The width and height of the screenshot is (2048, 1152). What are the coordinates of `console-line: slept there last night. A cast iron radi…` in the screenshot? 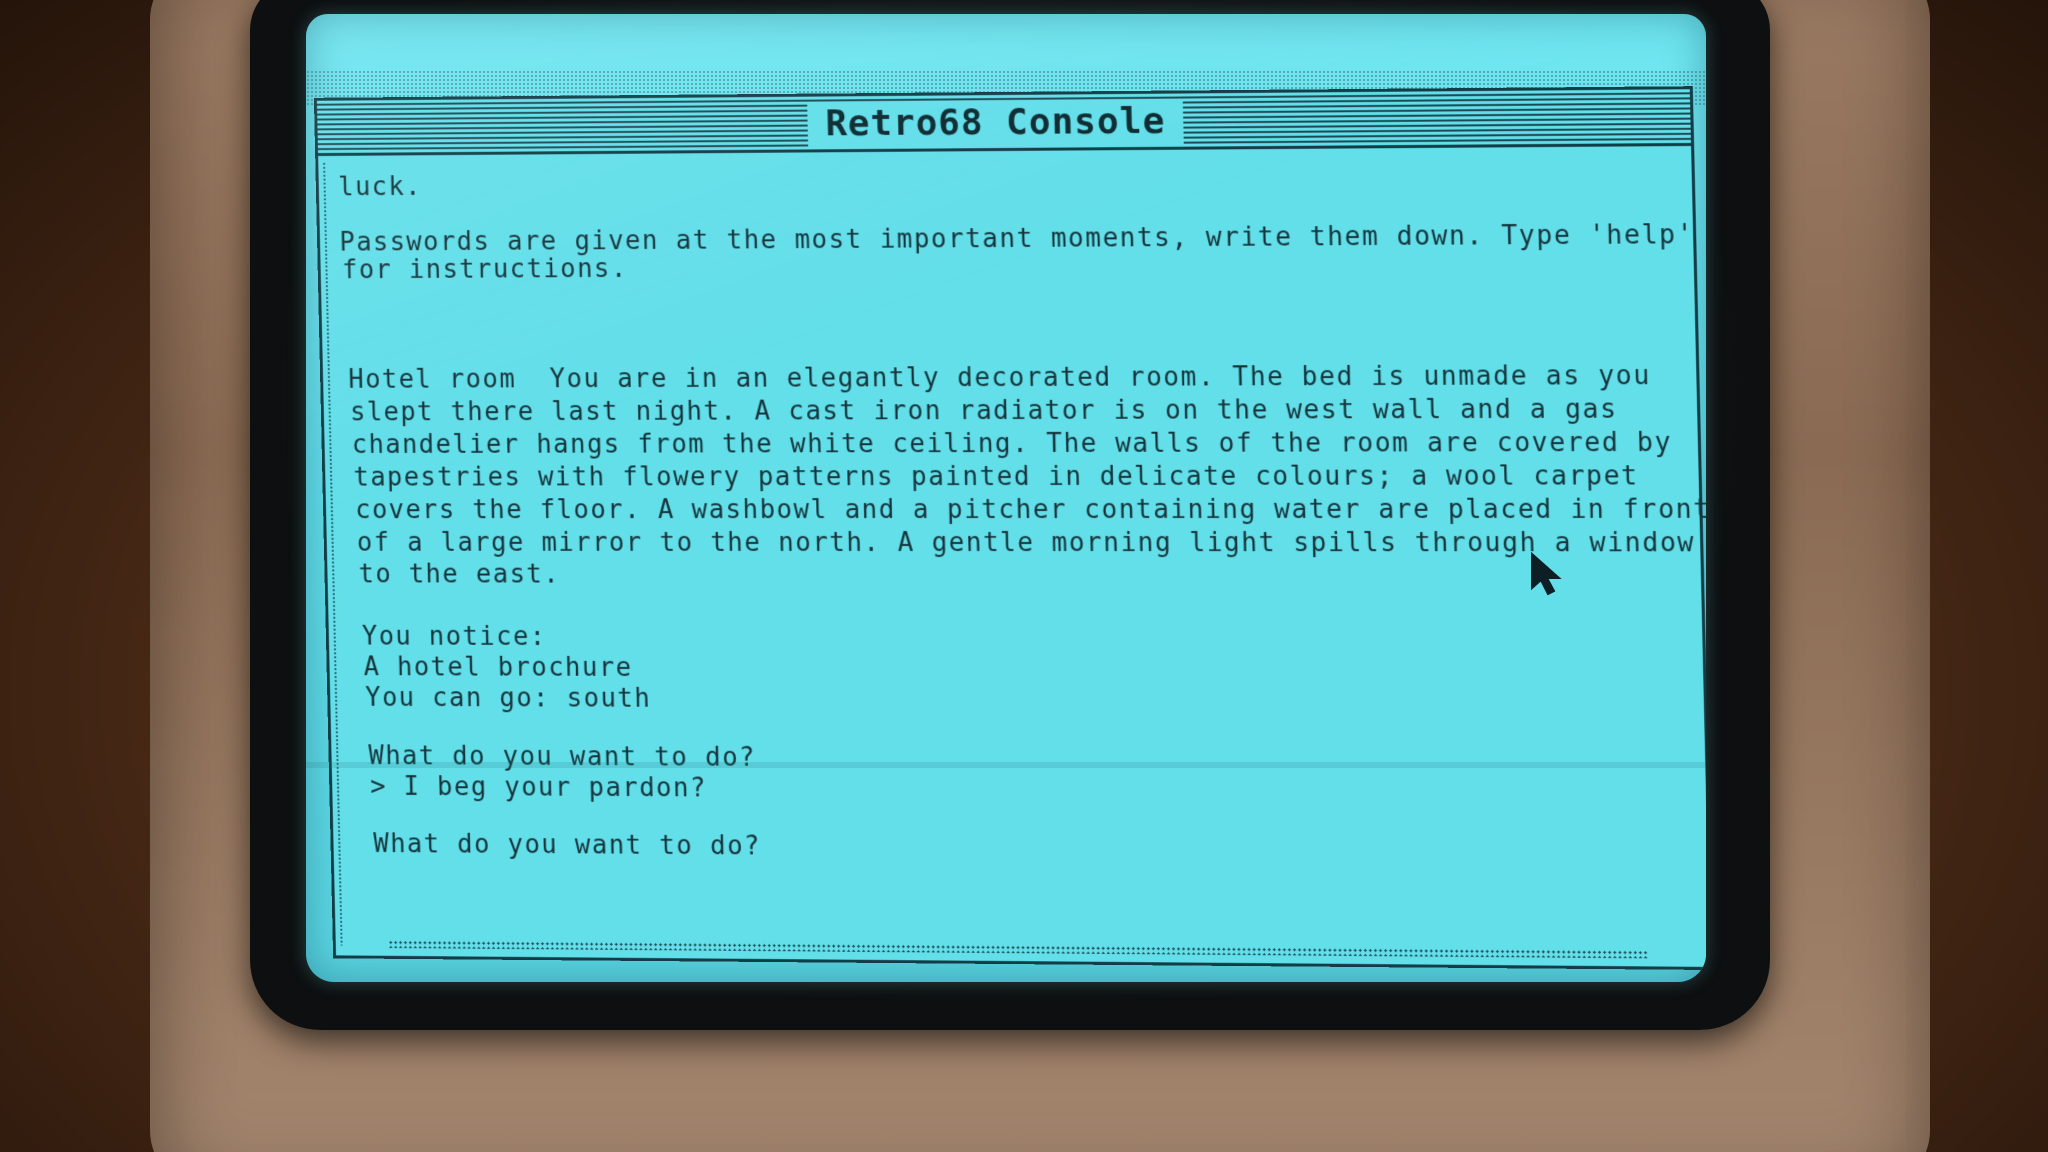 It's located at (983, 411).